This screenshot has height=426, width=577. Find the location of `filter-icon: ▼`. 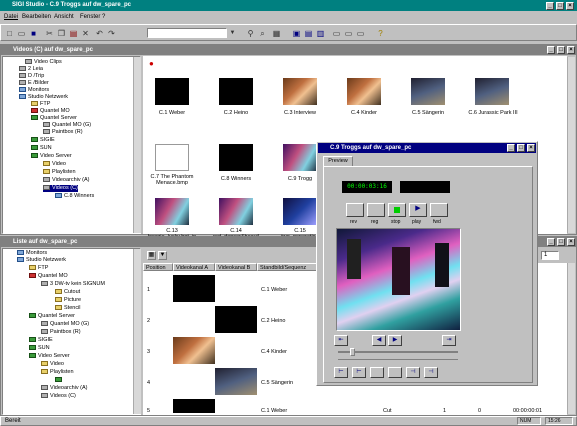

filter-icon: ▼ is located at coordinates (162, 255).